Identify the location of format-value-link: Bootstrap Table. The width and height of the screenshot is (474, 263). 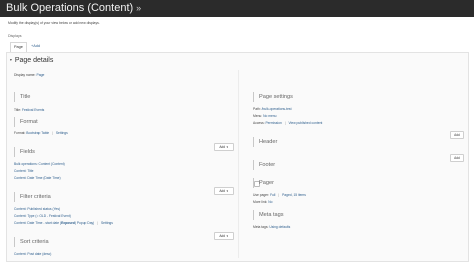
(37, 133).